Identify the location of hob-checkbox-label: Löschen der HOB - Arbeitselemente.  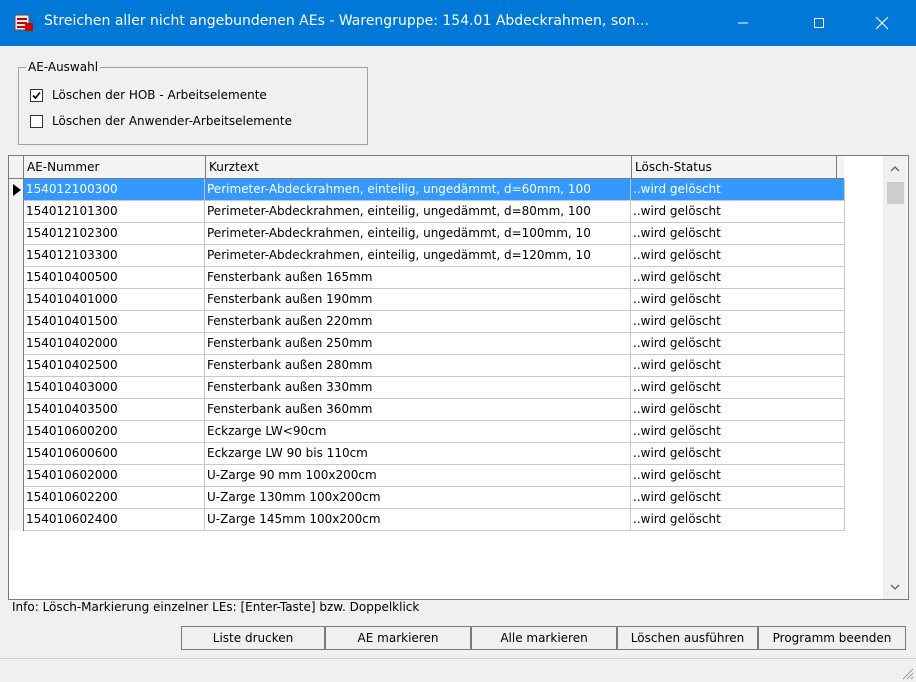
(159, 95).